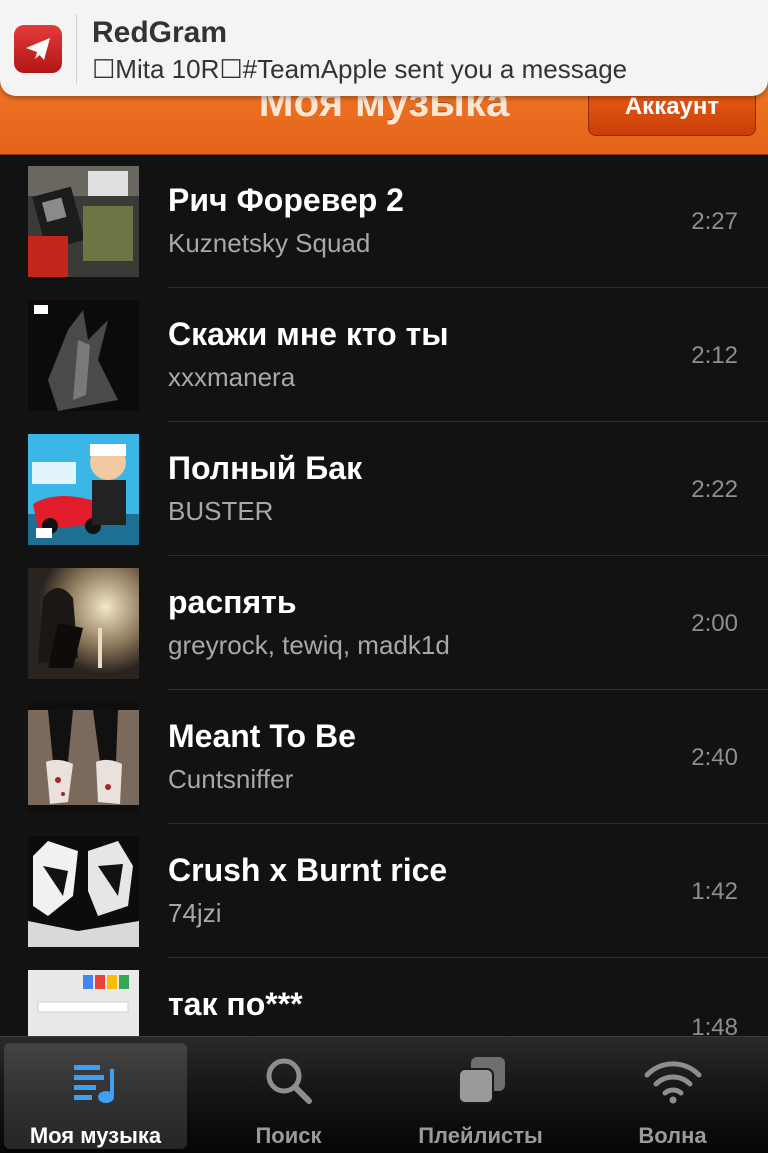 The width and height of the screenshot is (768, 1153). Describe the element at coordinates (714, 623) in the screenshot. I see `track-duration: 2:00` at that location.